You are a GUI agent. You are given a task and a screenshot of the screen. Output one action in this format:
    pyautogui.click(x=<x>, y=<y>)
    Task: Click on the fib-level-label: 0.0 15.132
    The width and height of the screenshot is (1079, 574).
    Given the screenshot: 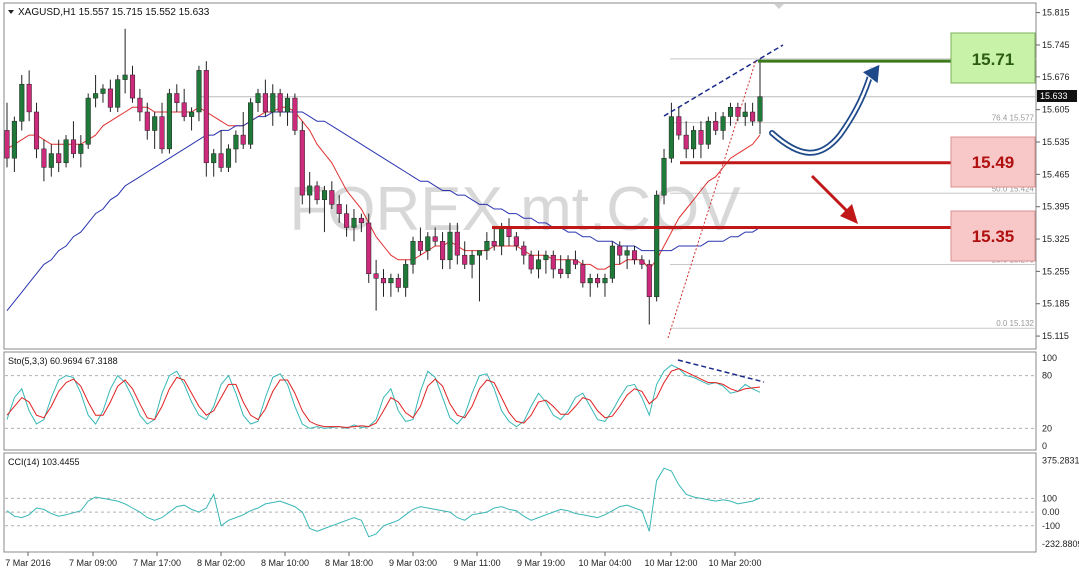 What is the action you would take?
    pyautogui.click(x=1015, y=323)
    